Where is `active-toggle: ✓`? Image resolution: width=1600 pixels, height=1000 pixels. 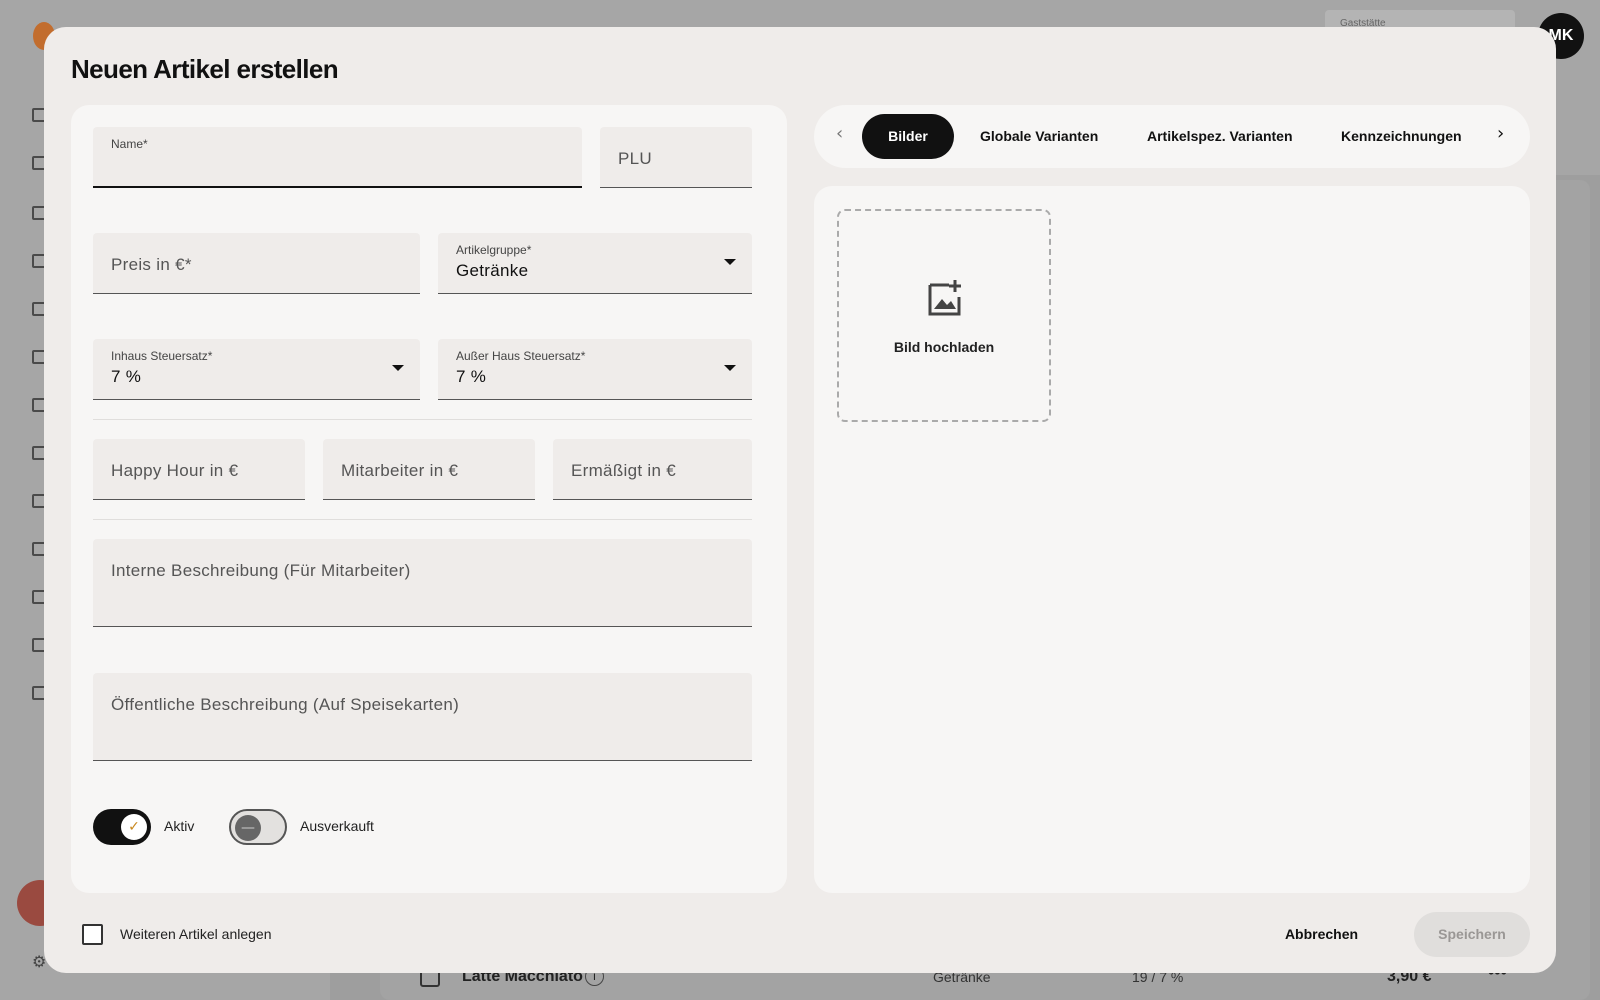
active-toggle: ✓ is located at coordinates (122, 827).